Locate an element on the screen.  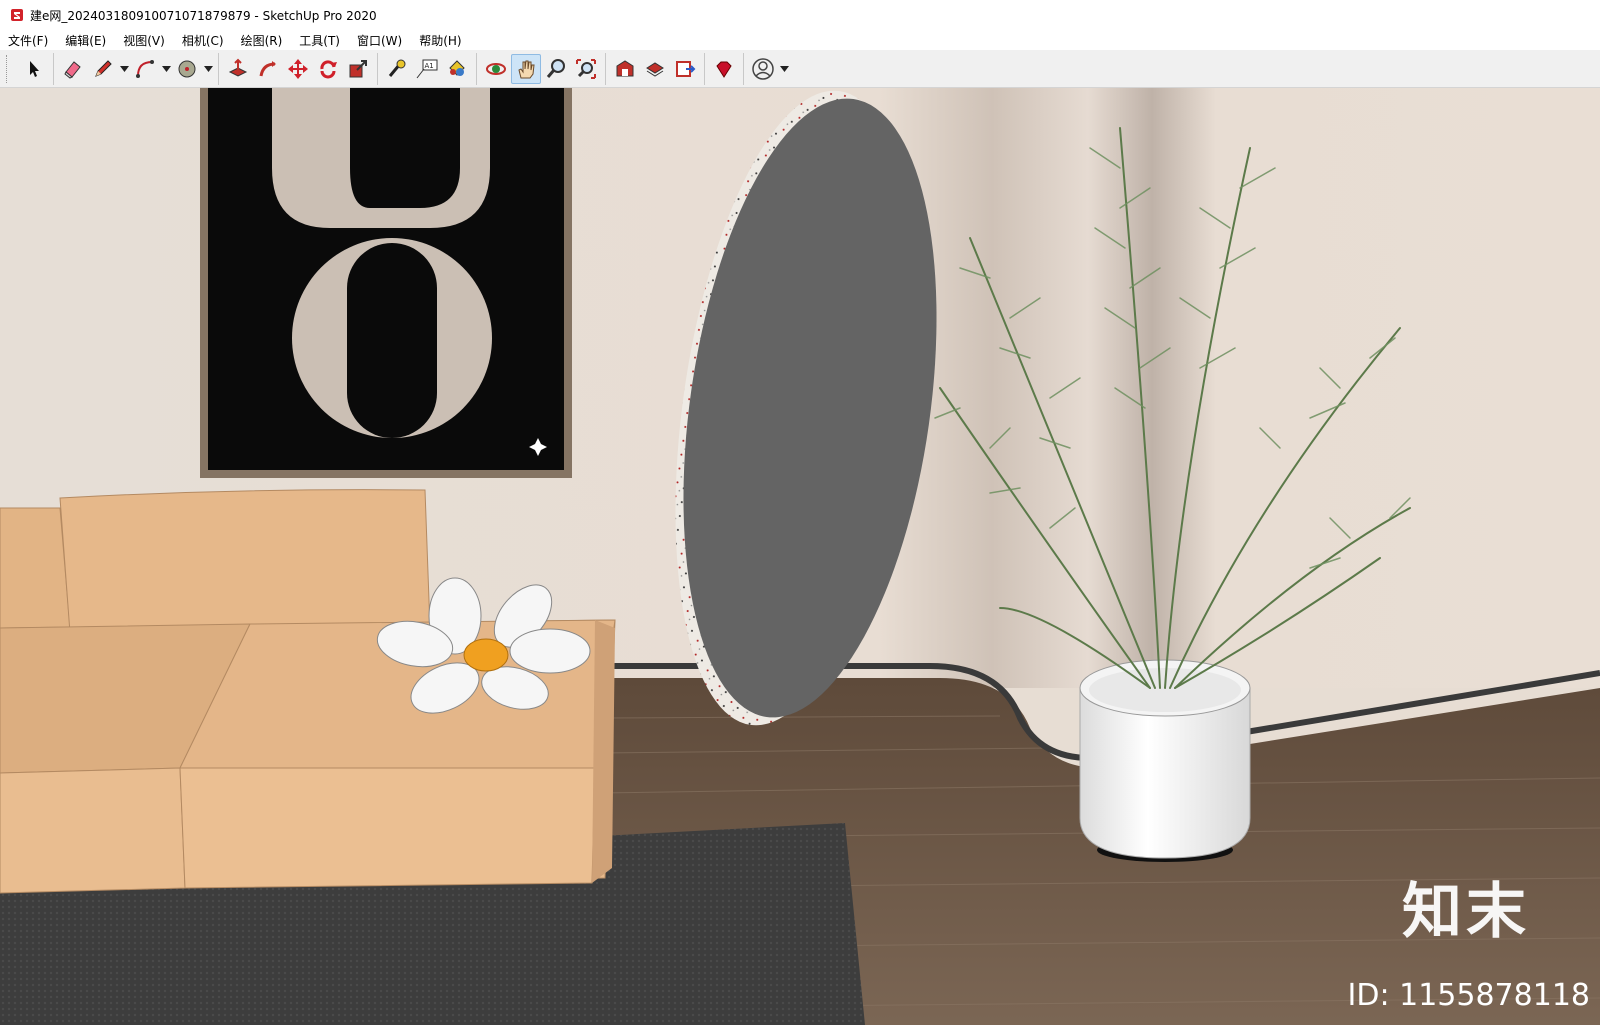
orbit-icon is located at coordinates (496, 68).